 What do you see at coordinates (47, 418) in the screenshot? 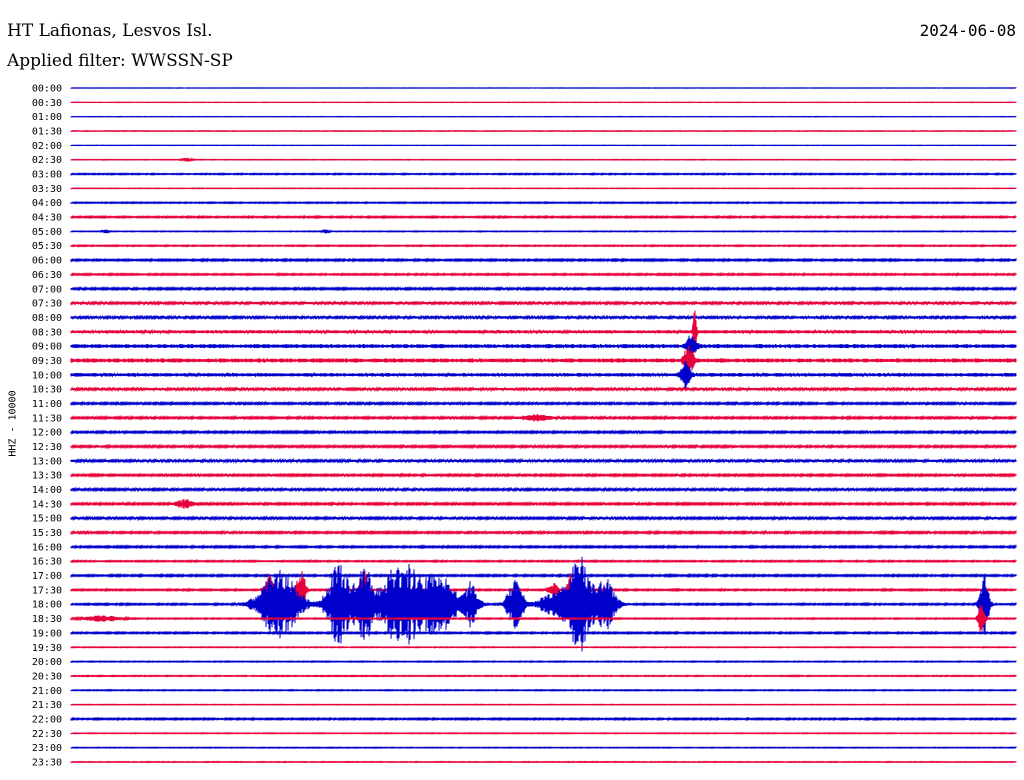
I see `row-time-label: 11:30` at bounding box center [47, 418].